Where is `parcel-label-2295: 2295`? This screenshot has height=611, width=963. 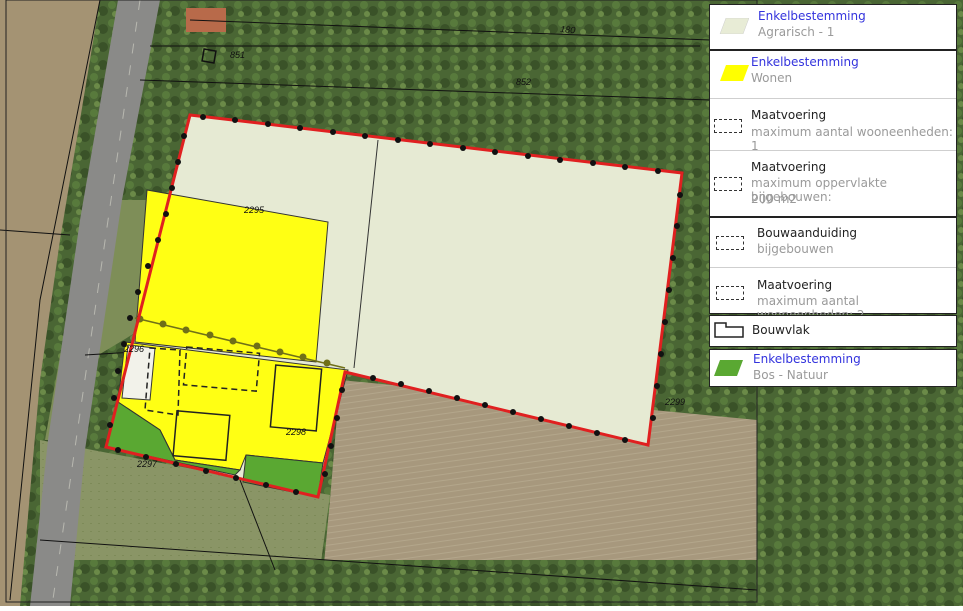
parcel-label-2295: 2295 is located at coordinates (254, 210).